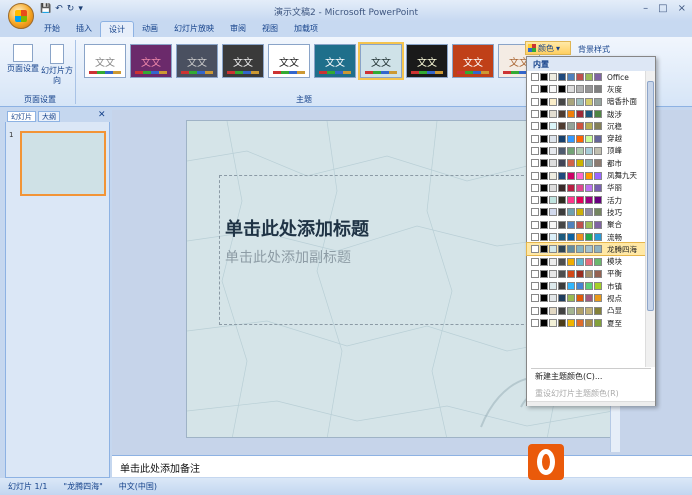  Describe the element at coordinates (548, 48) in the screenshot. I see `theme-colors-button: 颜色 ▾` at that location.